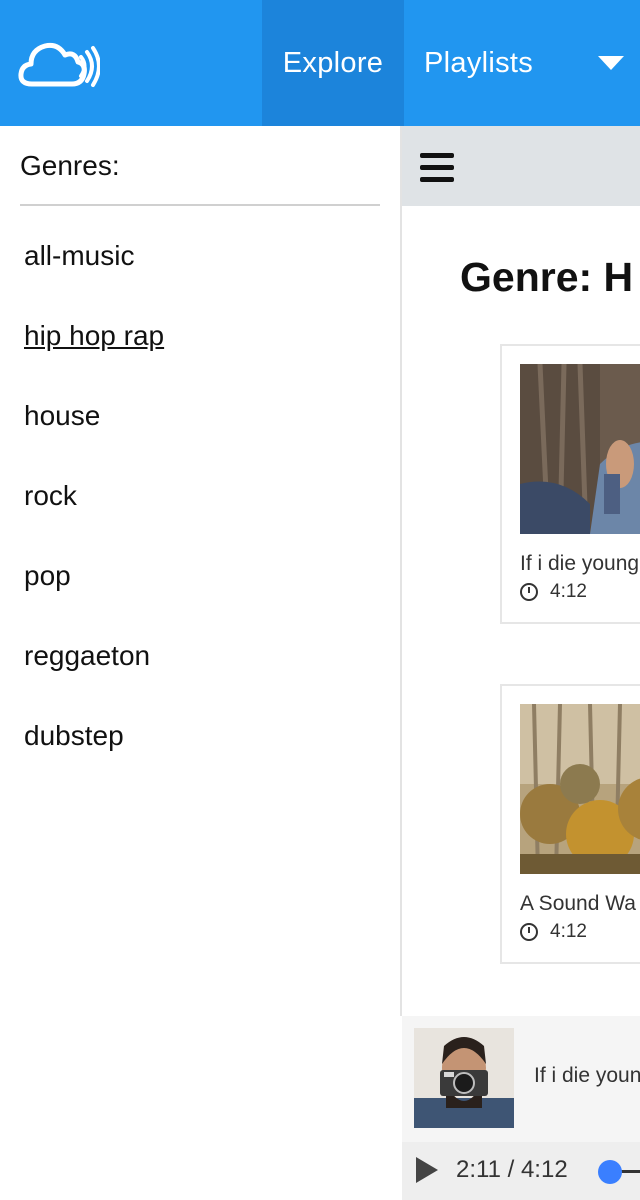 This screenshot has width=640, height=1200. I want to click on genre-link-rock: rock, so click(94, 520).